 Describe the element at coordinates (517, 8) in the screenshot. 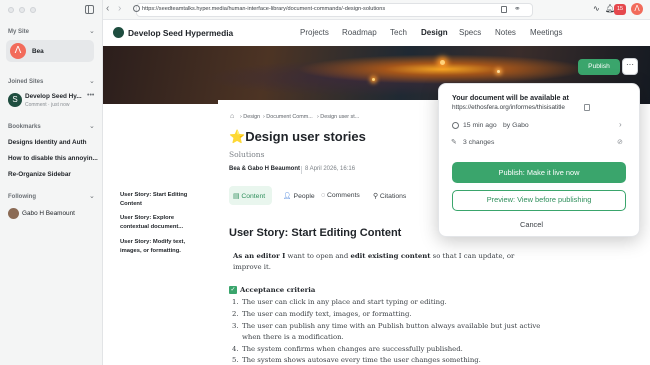

I see `link-icon: ⚭` at that location.